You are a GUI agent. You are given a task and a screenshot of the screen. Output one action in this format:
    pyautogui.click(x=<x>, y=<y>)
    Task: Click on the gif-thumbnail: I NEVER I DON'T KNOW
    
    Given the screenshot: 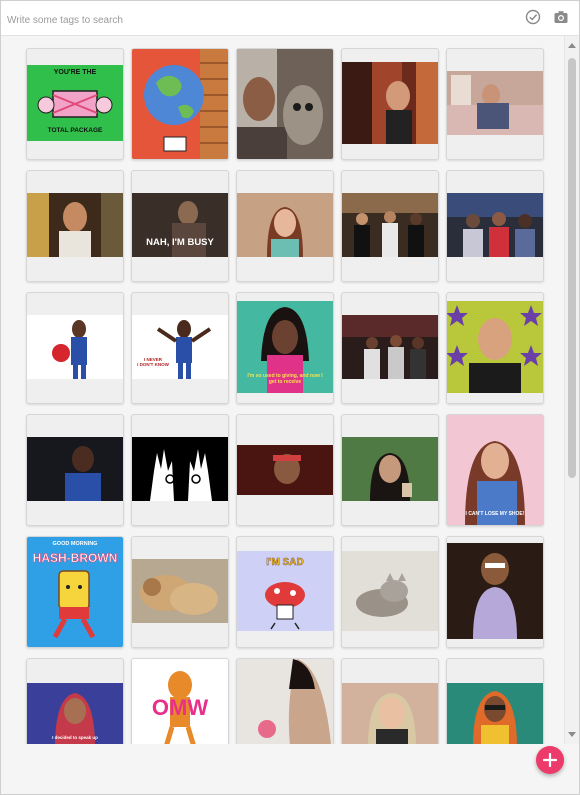 What is the action you would take?
    pyautogui.click(x=180, y=347)
    